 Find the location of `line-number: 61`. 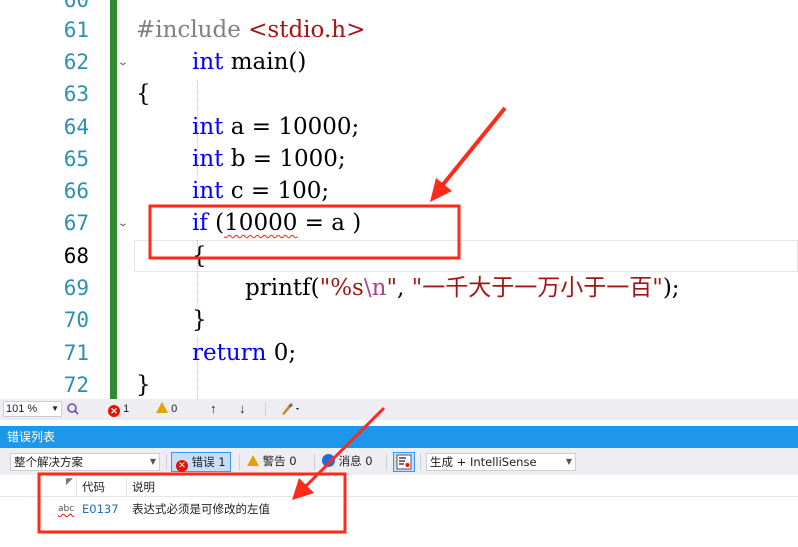

line-number: 61 is located at coordinates (76, 30).